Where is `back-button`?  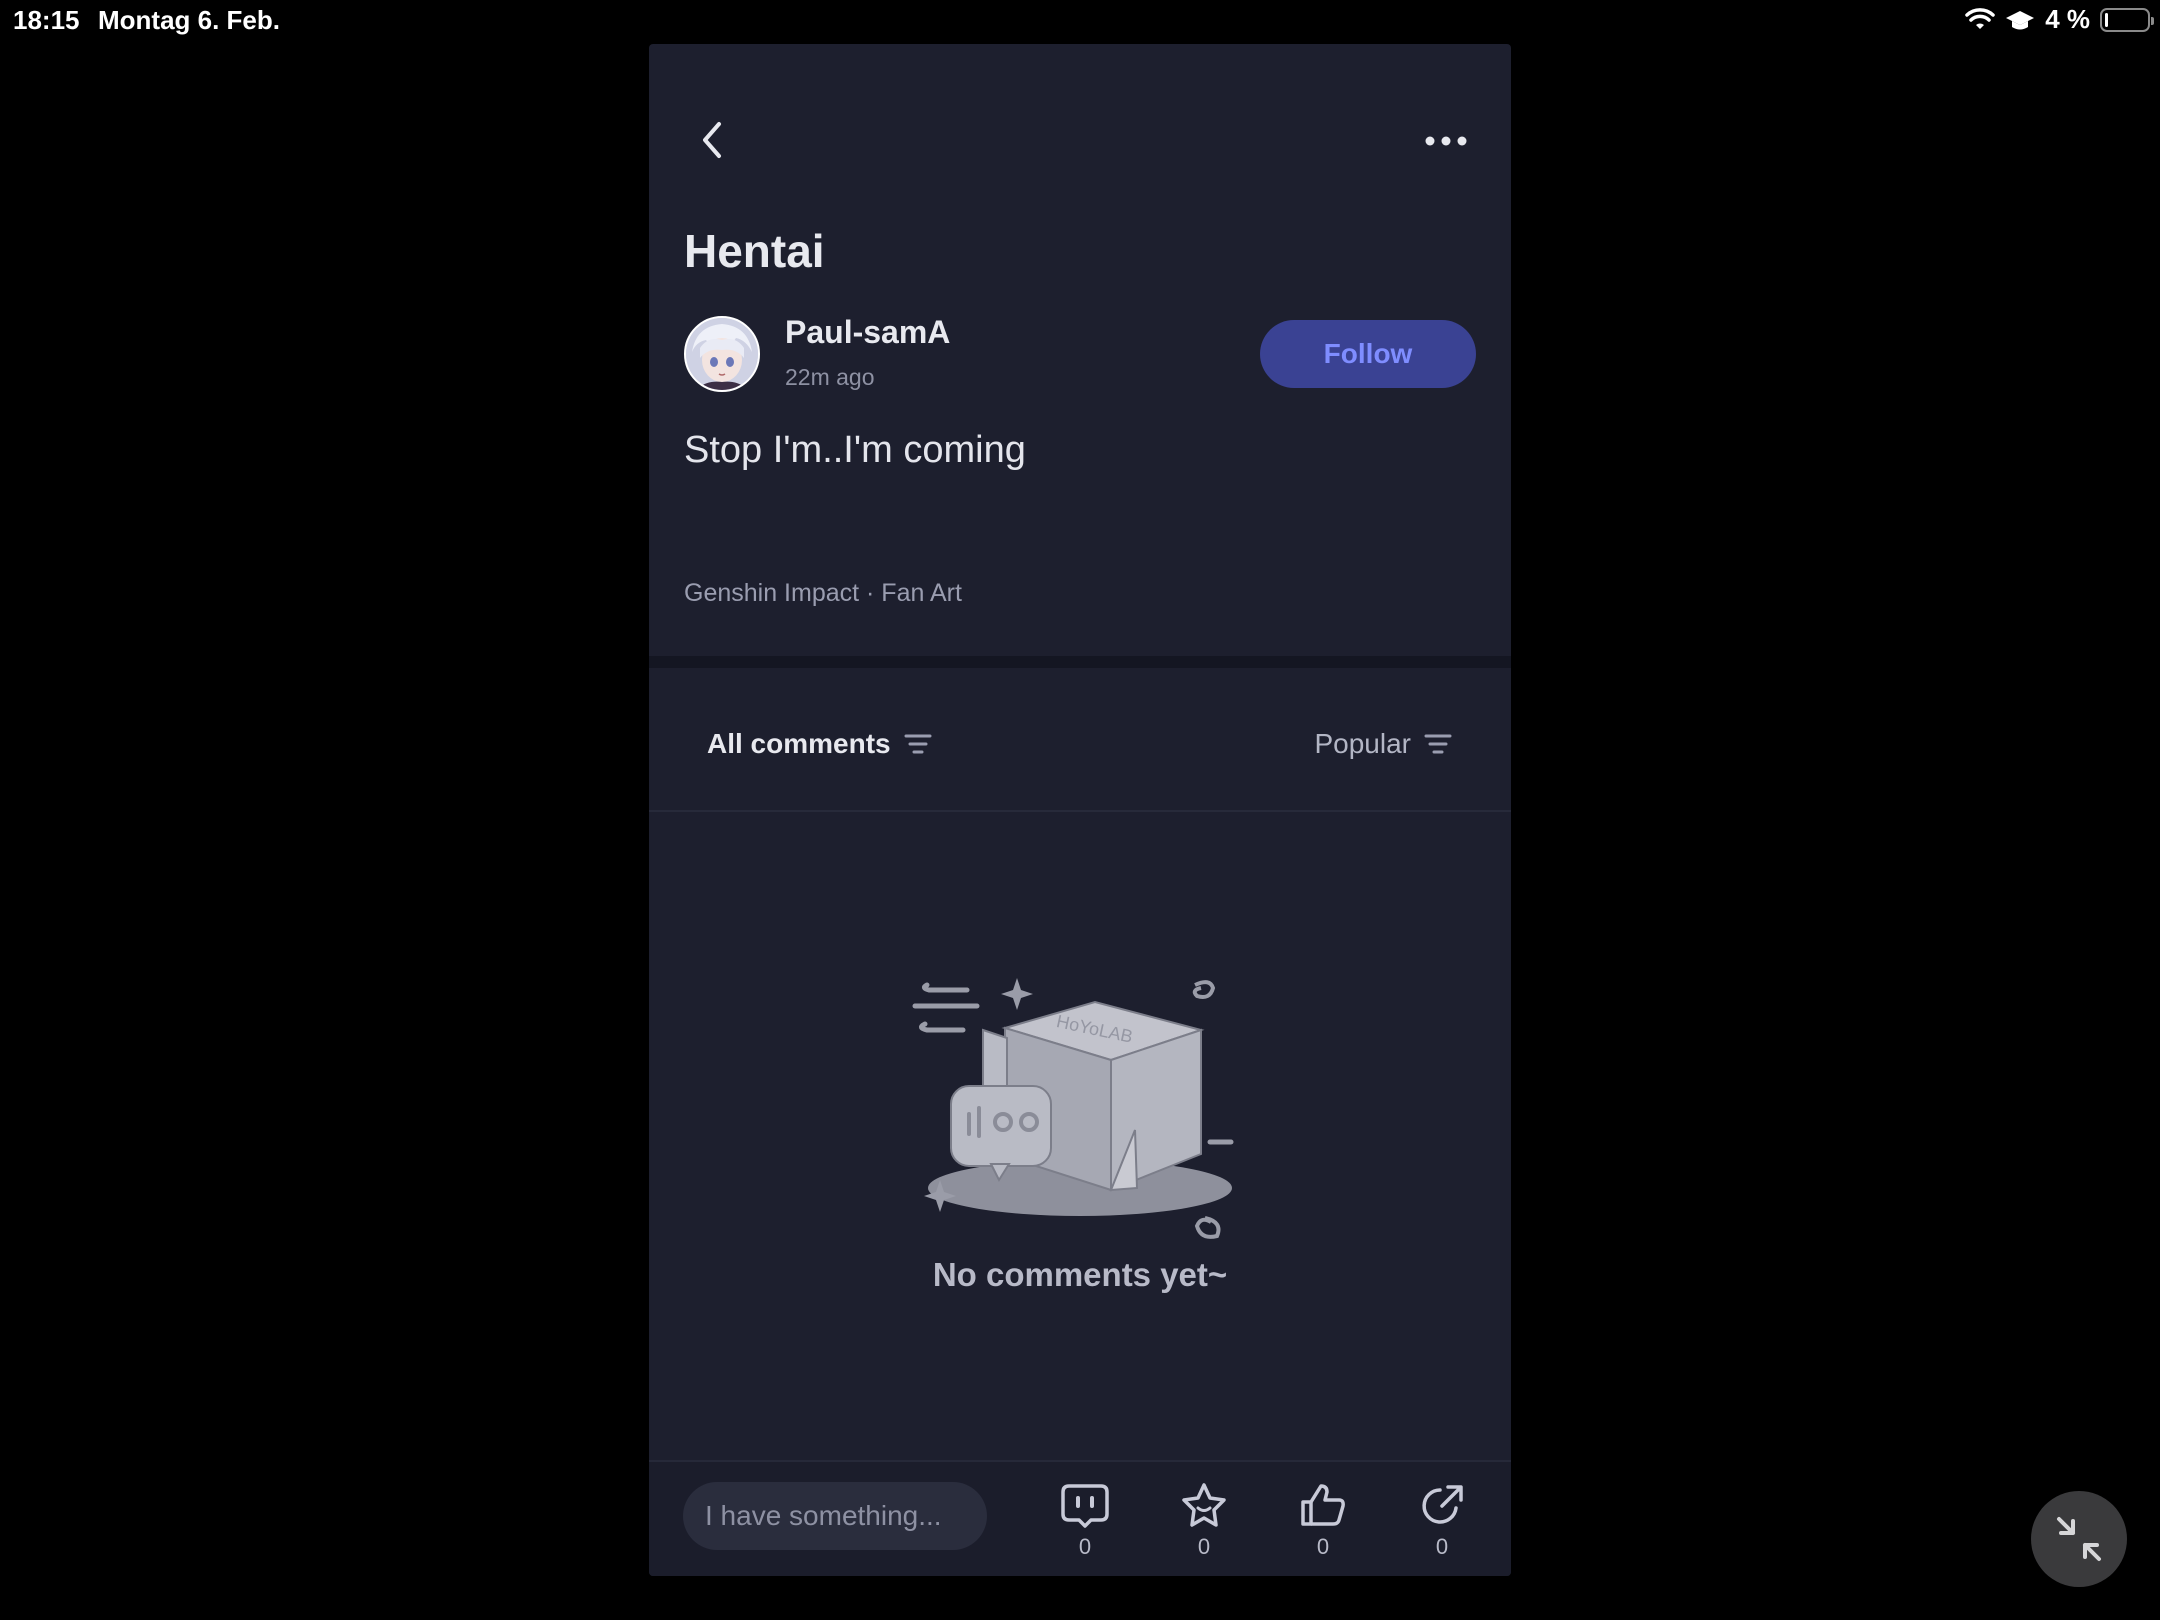
back-button is located at coordinates (713, 140).